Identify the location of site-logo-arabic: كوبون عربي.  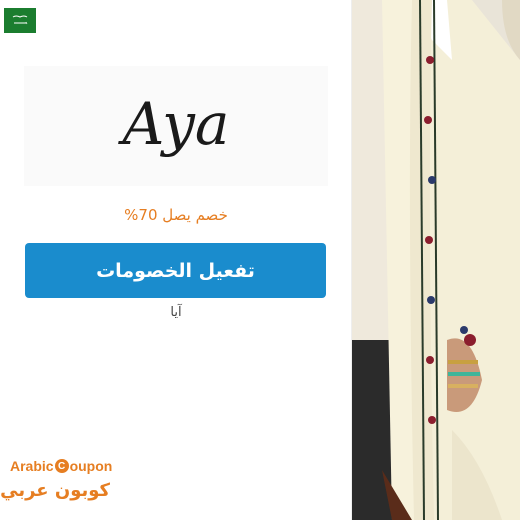
(55, 490).